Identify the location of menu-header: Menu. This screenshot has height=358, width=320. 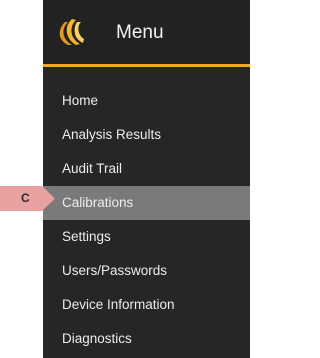
(146, 32).